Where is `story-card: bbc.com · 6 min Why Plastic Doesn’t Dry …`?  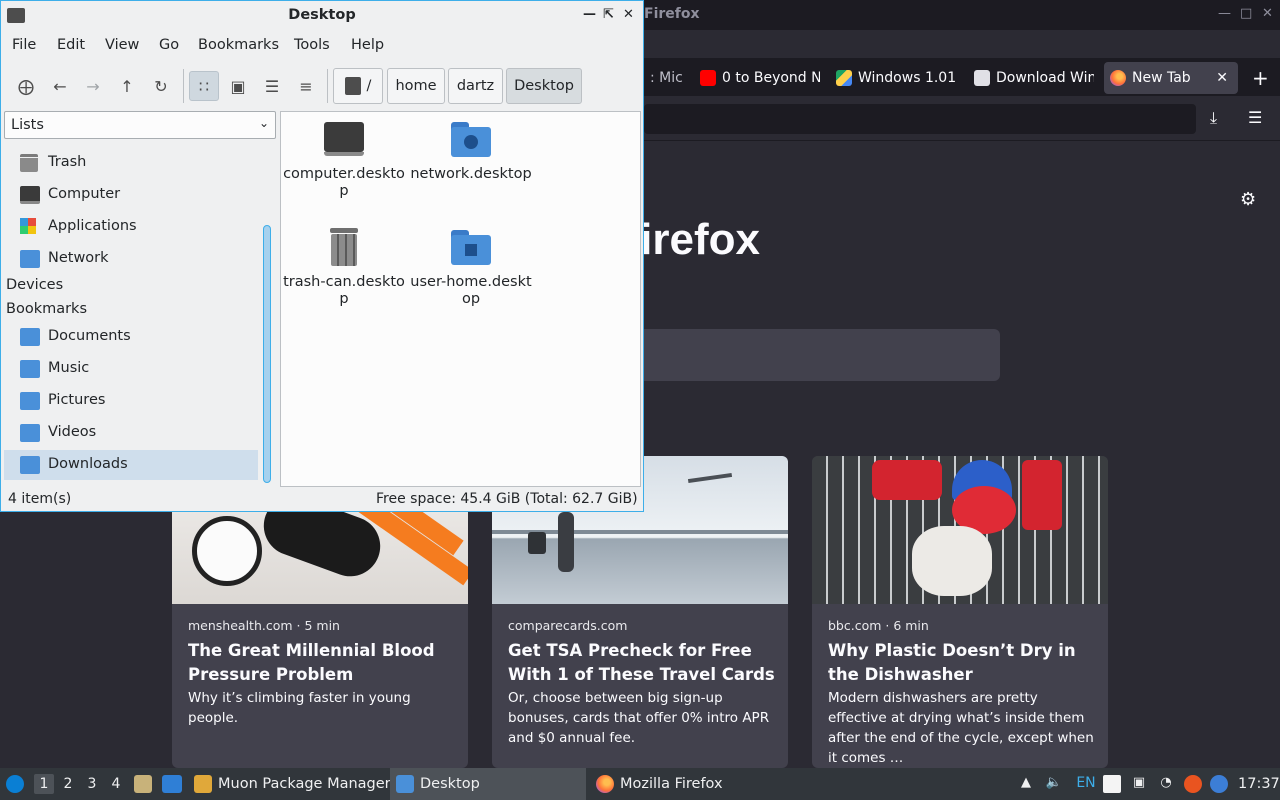
story-card: bbc.com · 6 min Why Plastic Doesn’t Dry … is located at coordinates (960, 612).